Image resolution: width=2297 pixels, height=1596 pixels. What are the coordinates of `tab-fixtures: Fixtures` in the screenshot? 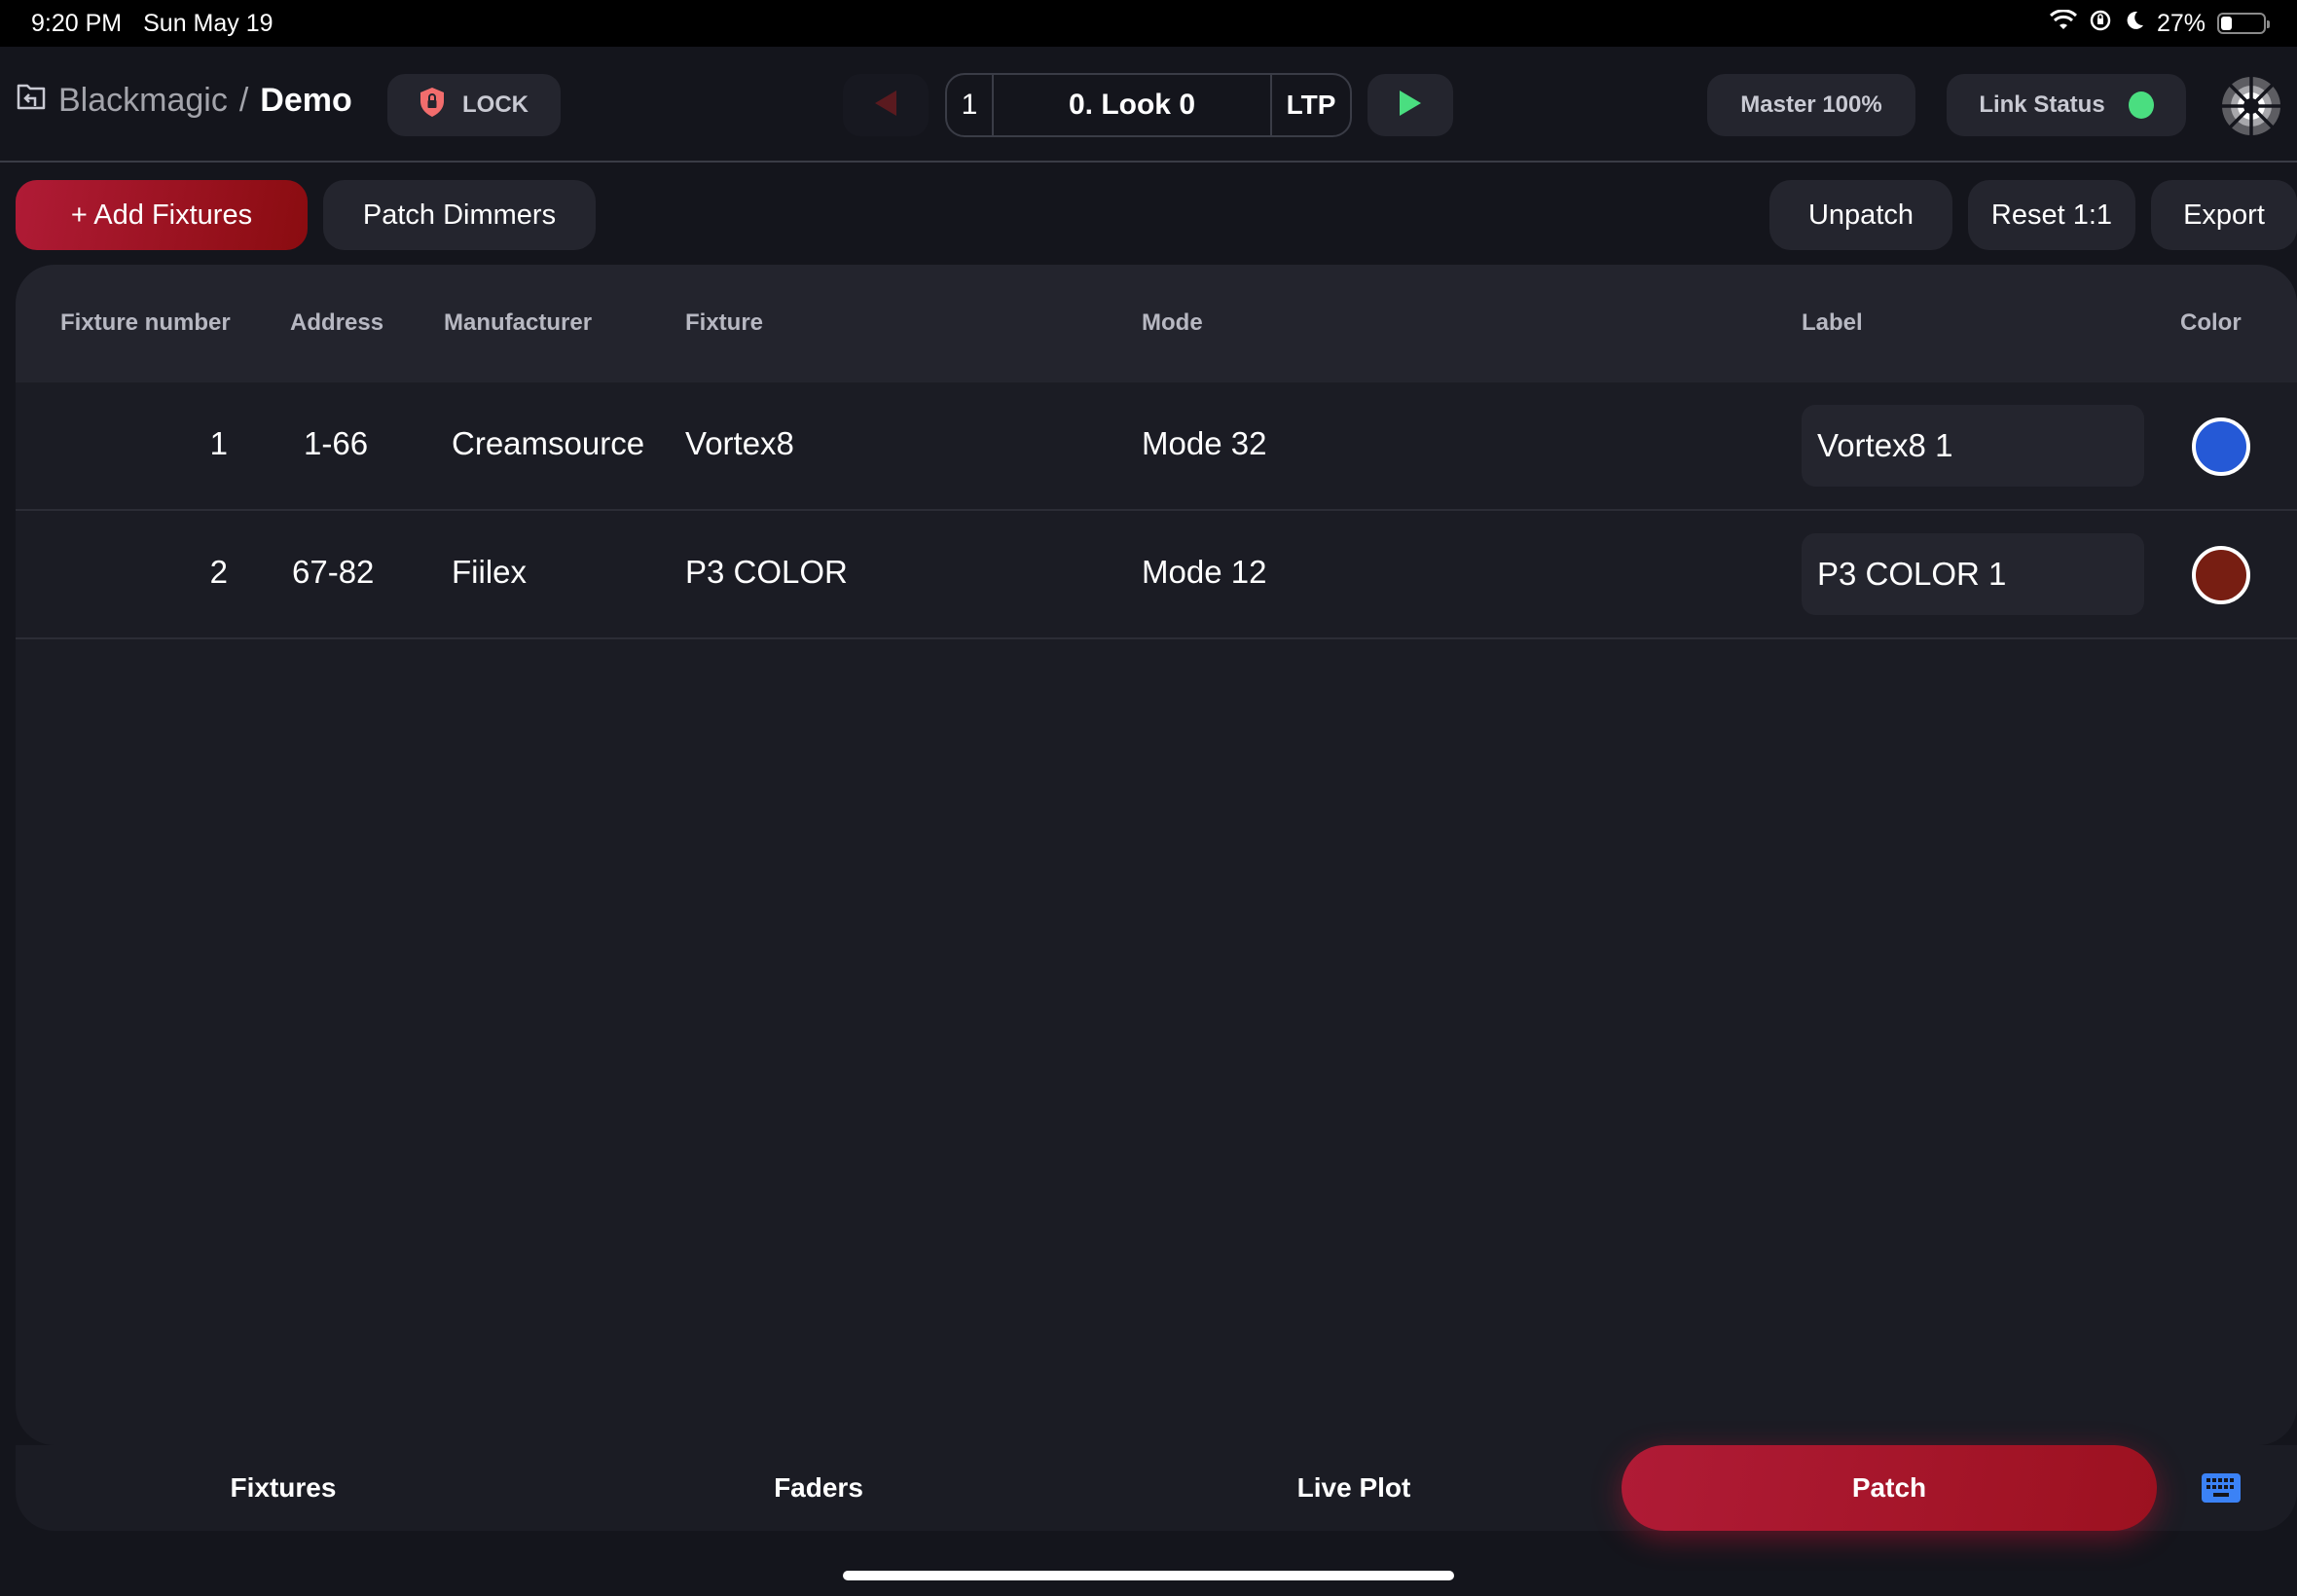 It's located at (283, 1488).